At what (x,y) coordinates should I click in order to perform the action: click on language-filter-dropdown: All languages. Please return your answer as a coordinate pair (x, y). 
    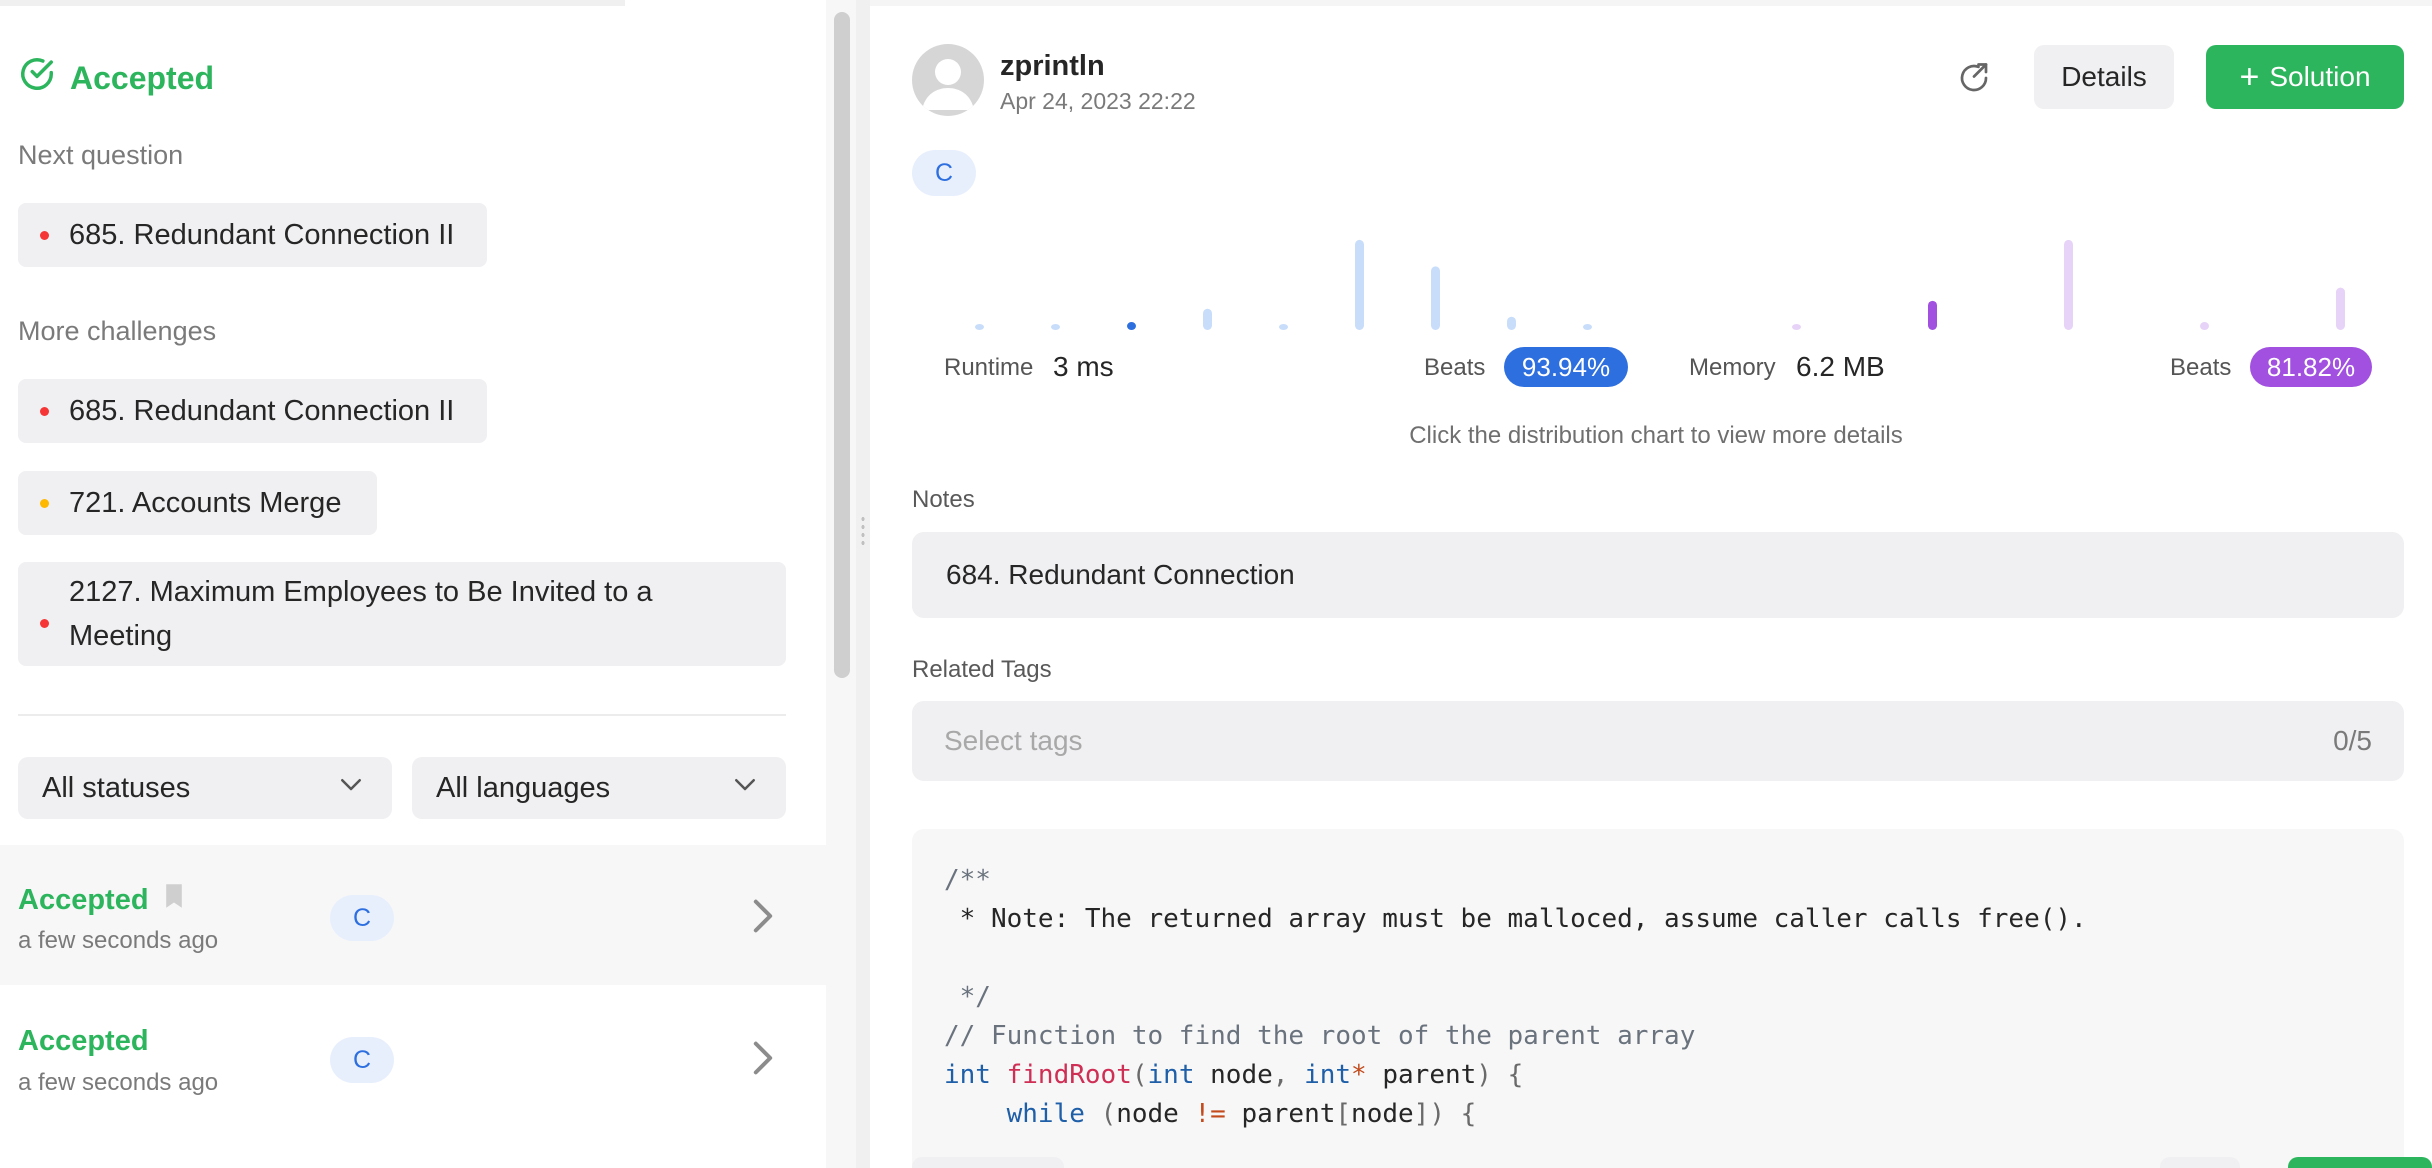
    Looking at the image, I should click on (599, 788).